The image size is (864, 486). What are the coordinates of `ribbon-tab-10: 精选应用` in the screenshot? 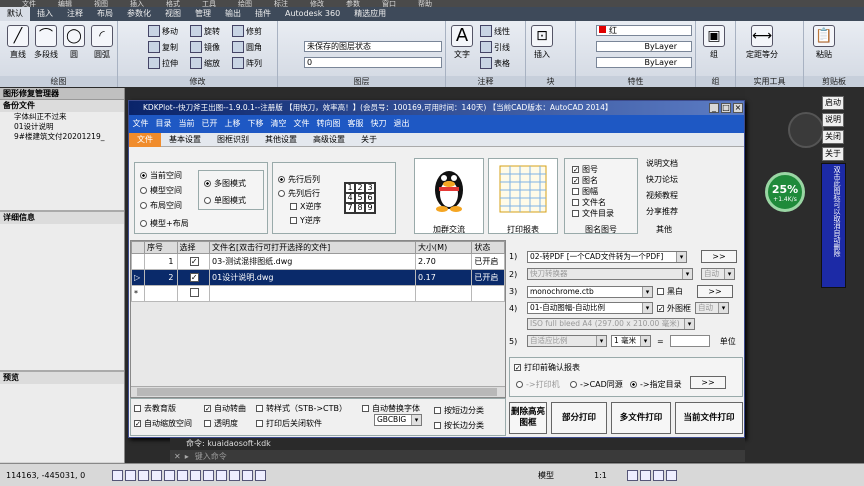 It's located at (370, 14).